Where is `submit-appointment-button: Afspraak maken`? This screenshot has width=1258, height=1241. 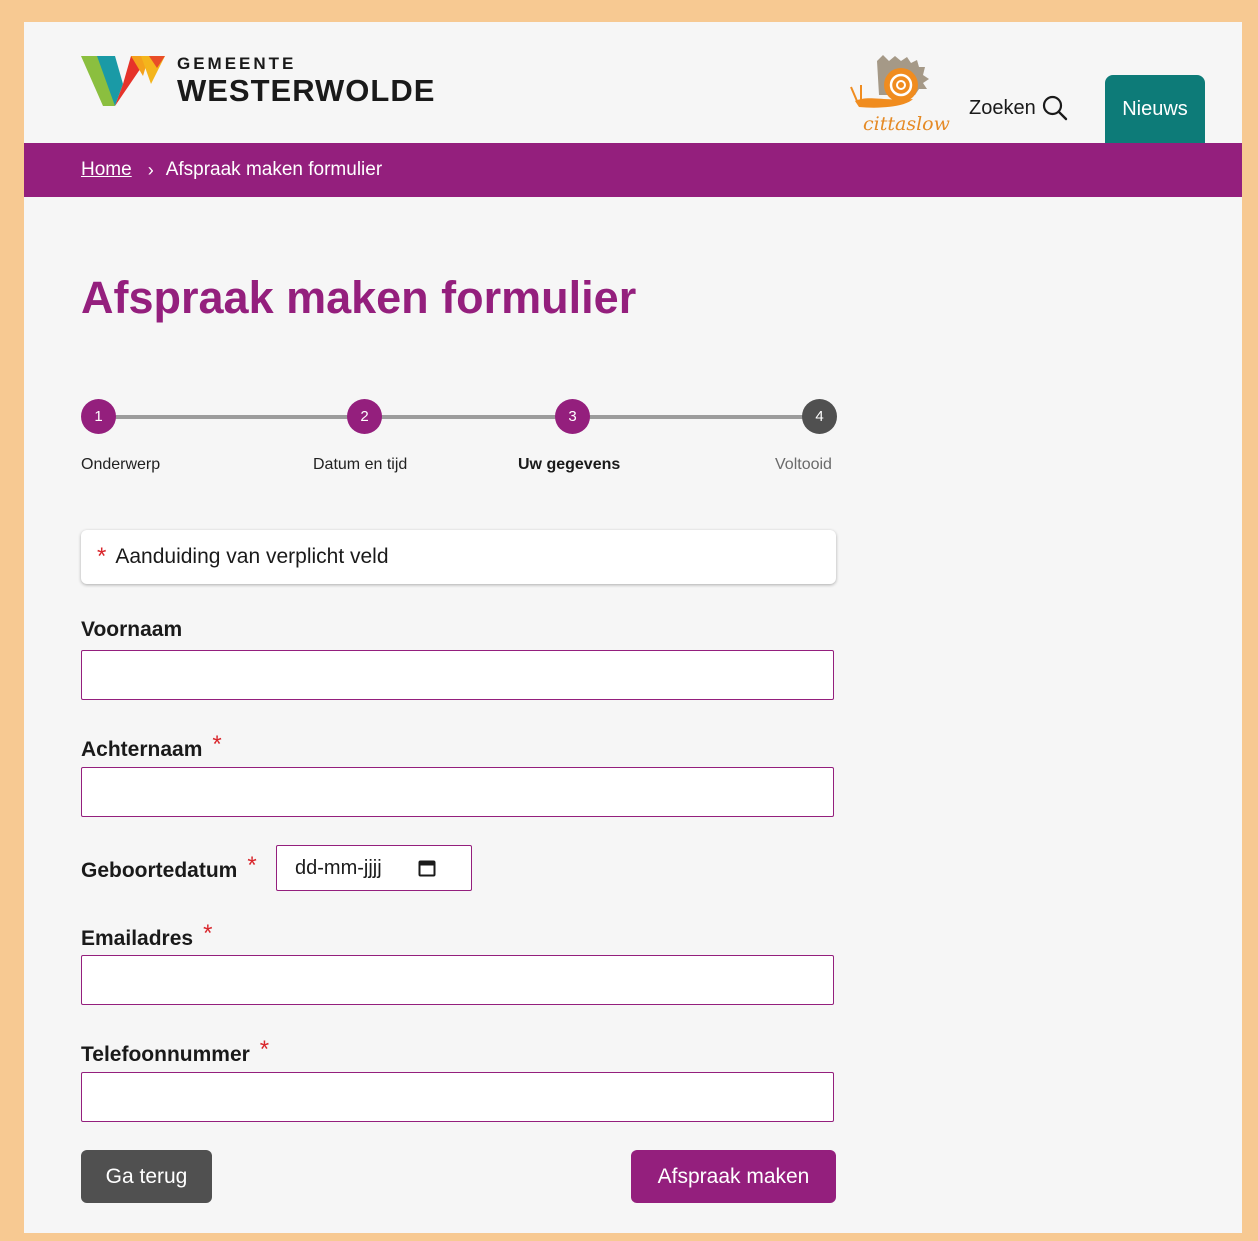 submit-appointment-button: Afspraak maken is located at coordinates (733, 1176).